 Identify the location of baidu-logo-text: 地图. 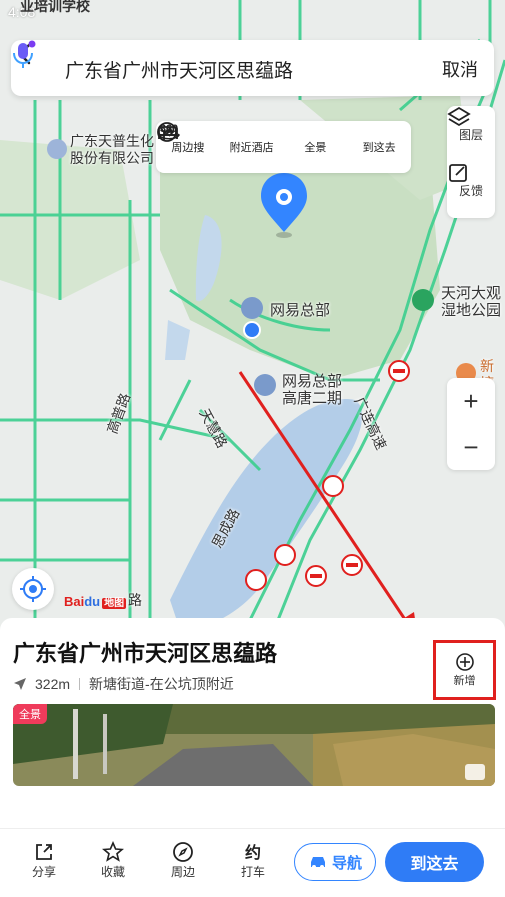
(114, 603).